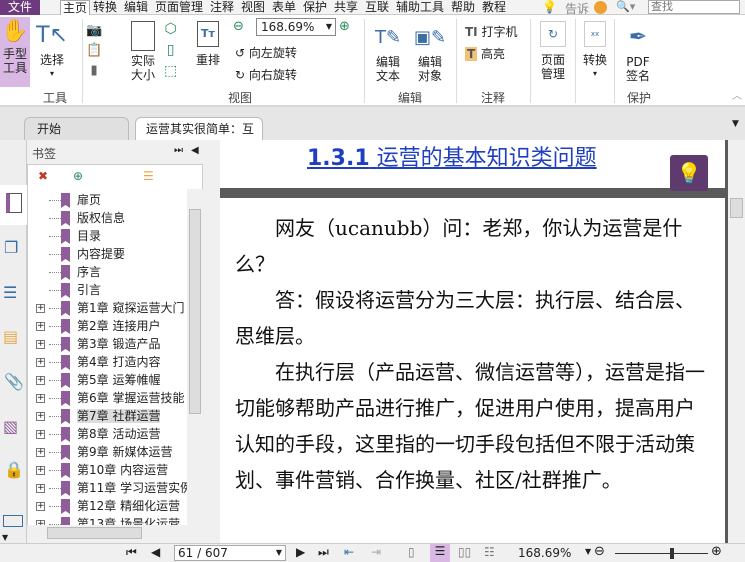  What do you see at coordinates (14, 469) in the screenshot?
I see `lock-icon: 🔒` at bounding box center [14, 469].